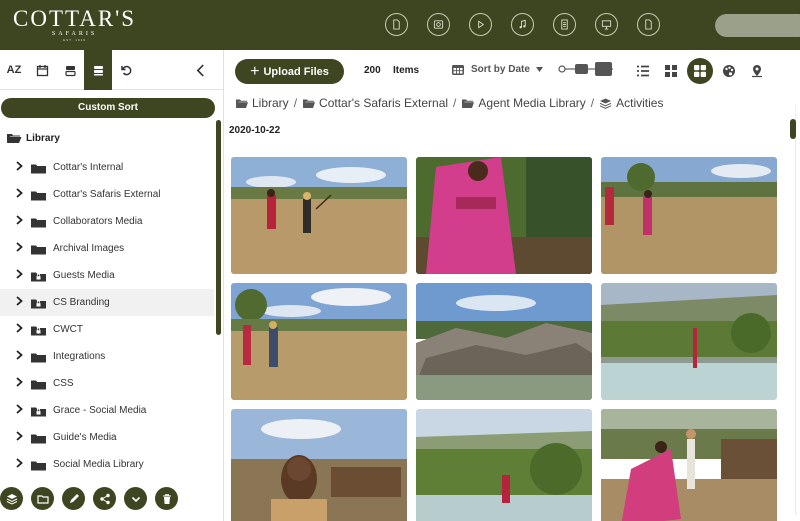 This screenshot has width=800, height=521. I want to click on refresh-icon, so click(126, 70).